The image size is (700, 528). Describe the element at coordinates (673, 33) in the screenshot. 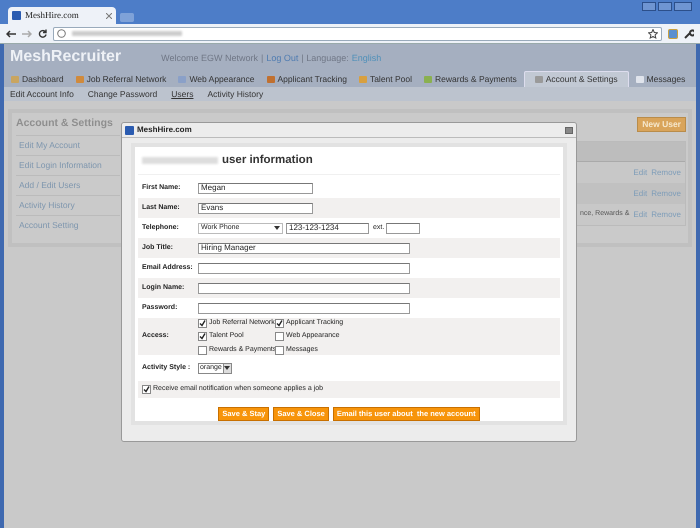

I see `extension-icon` at that location.